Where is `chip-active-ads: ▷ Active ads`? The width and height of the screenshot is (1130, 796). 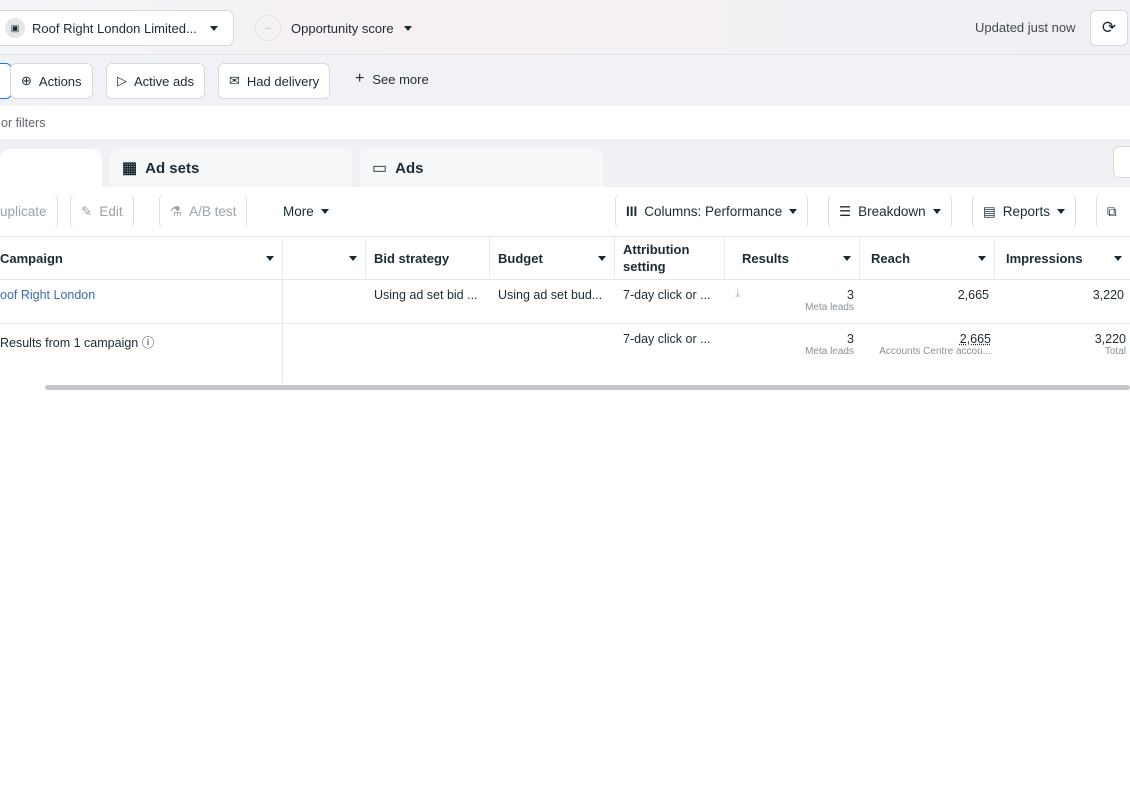
chip-active-ads: ▷ Active ads is located at coordinates (155, 81).